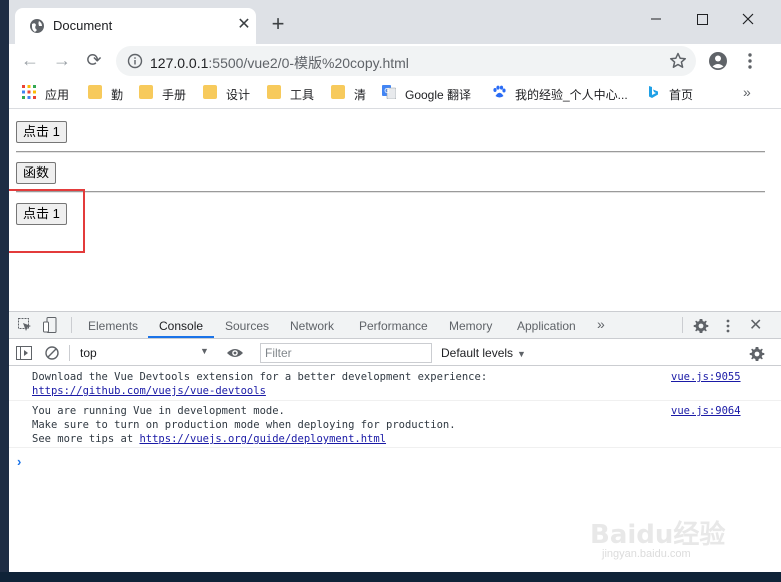 The image size is (781, 582). Describe the element at coordinates (62, 61) in the screenshot. I see `forward-button: →` at that location.